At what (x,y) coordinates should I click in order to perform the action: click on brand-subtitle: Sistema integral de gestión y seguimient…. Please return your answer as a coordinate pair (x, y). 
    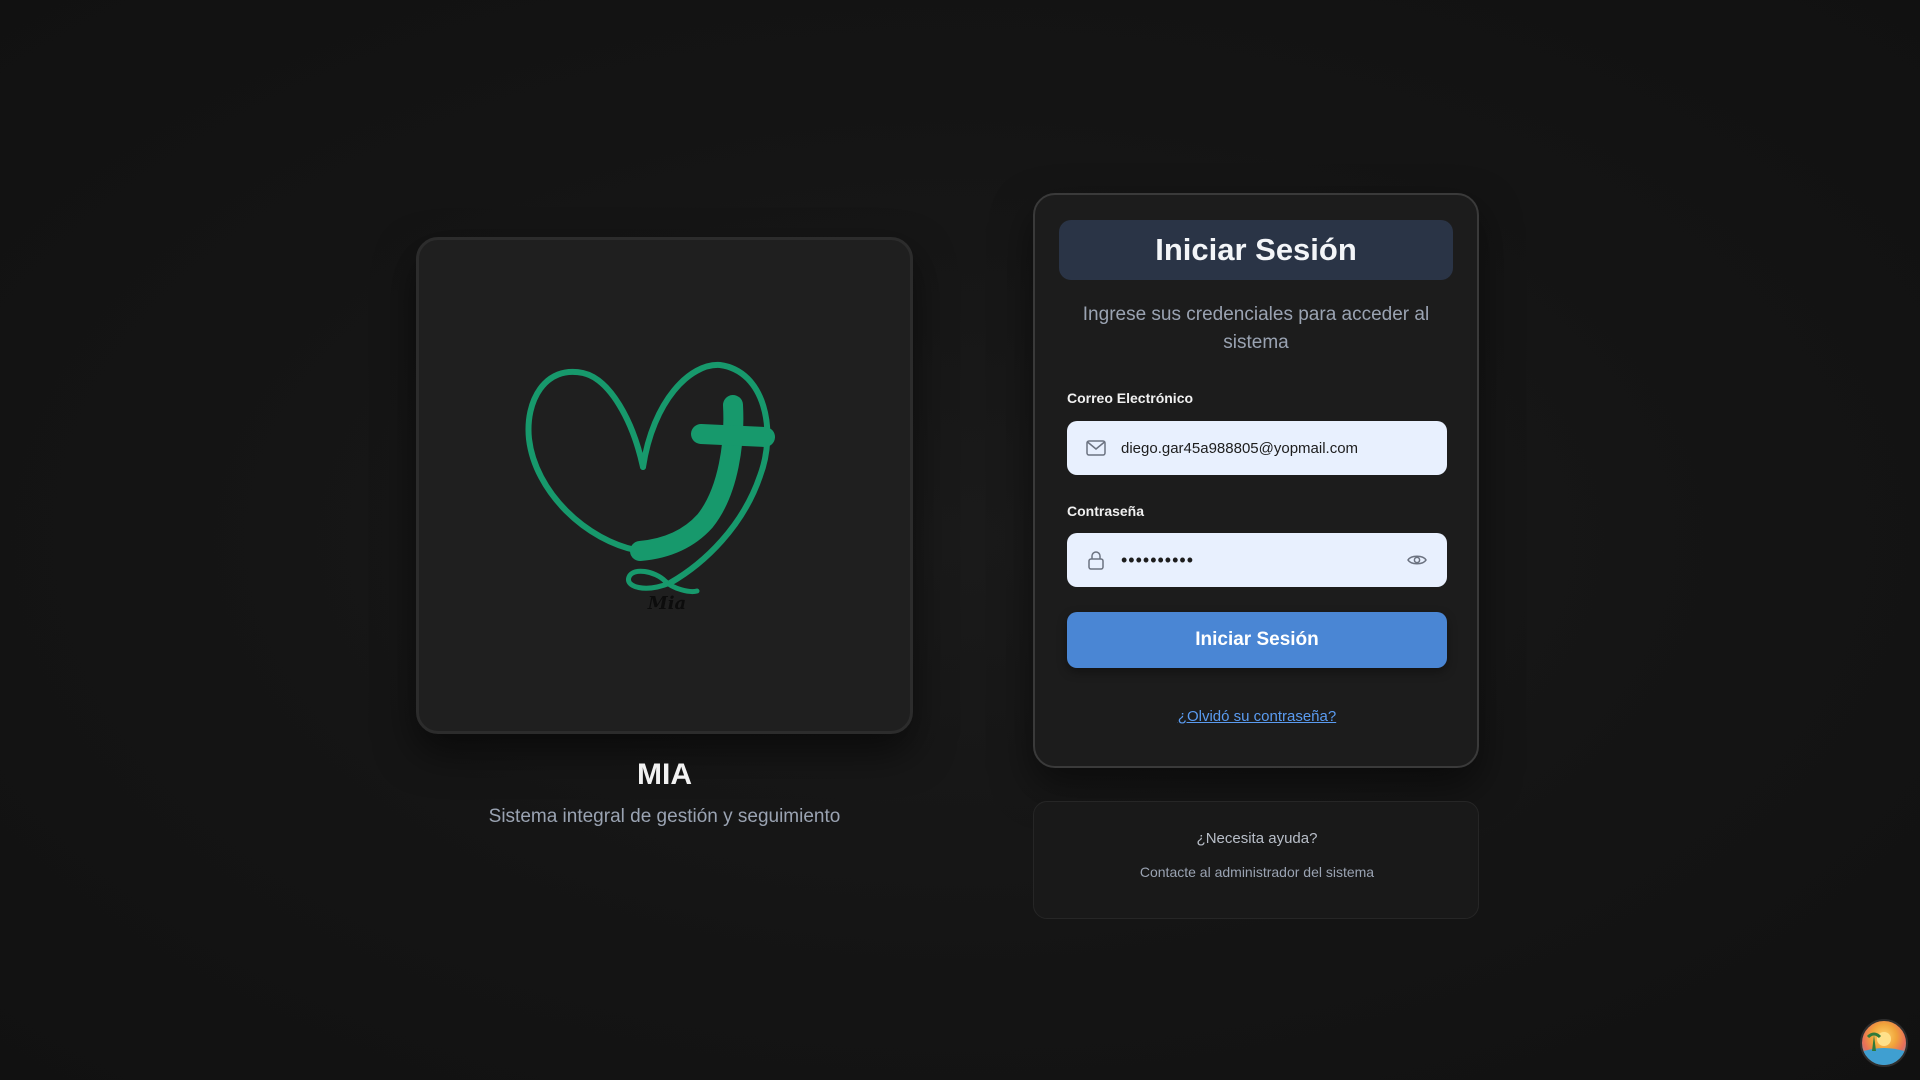
    Looking at the image, I should click on (664, 816).